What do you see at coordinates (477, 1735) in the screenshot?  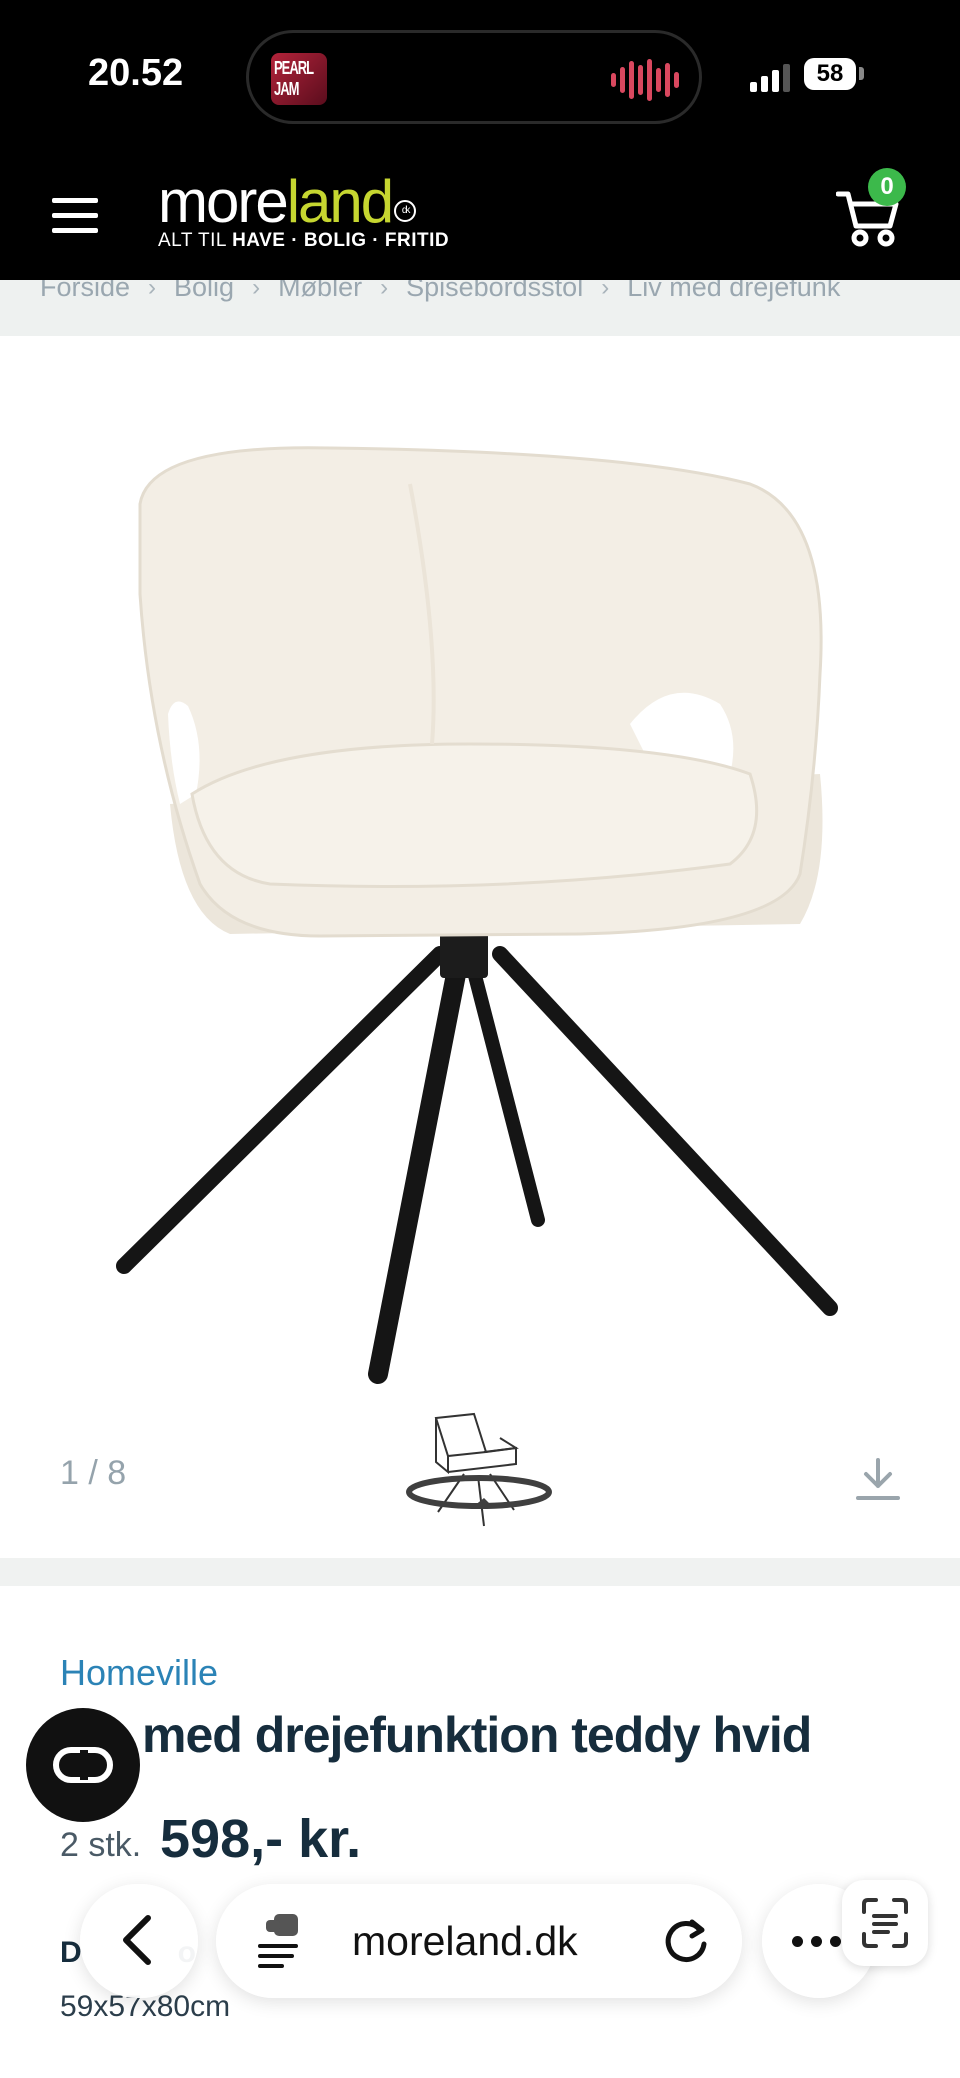 I see `product-title: med drejefunktion teddy hvid` at bounding box center [477, 1735].